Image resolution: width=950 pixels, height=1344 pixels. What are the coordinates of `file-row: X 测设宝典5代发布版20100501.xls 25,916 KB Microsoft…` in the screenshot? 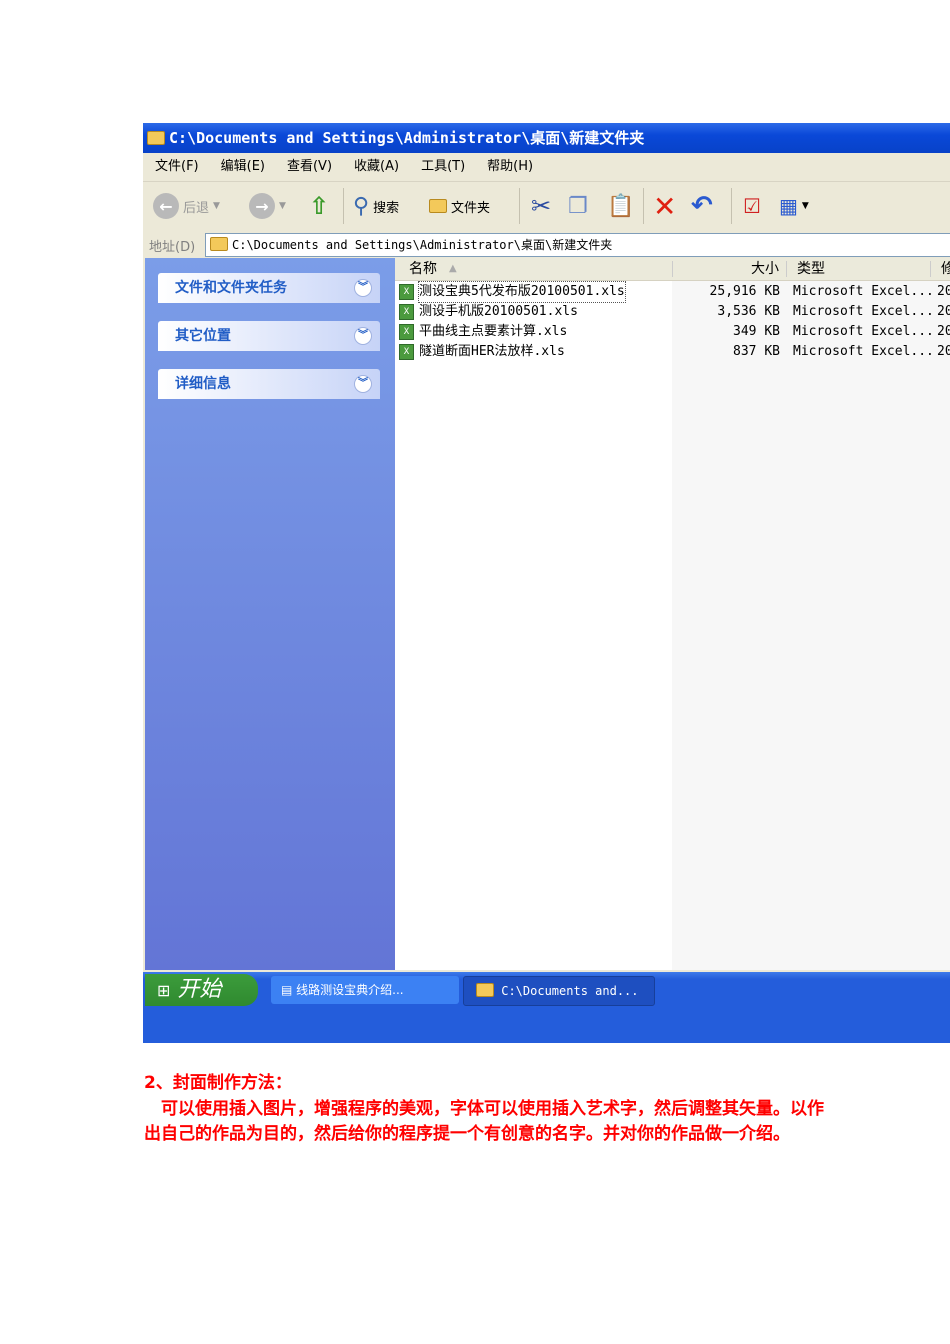 It's located at (672, 292).